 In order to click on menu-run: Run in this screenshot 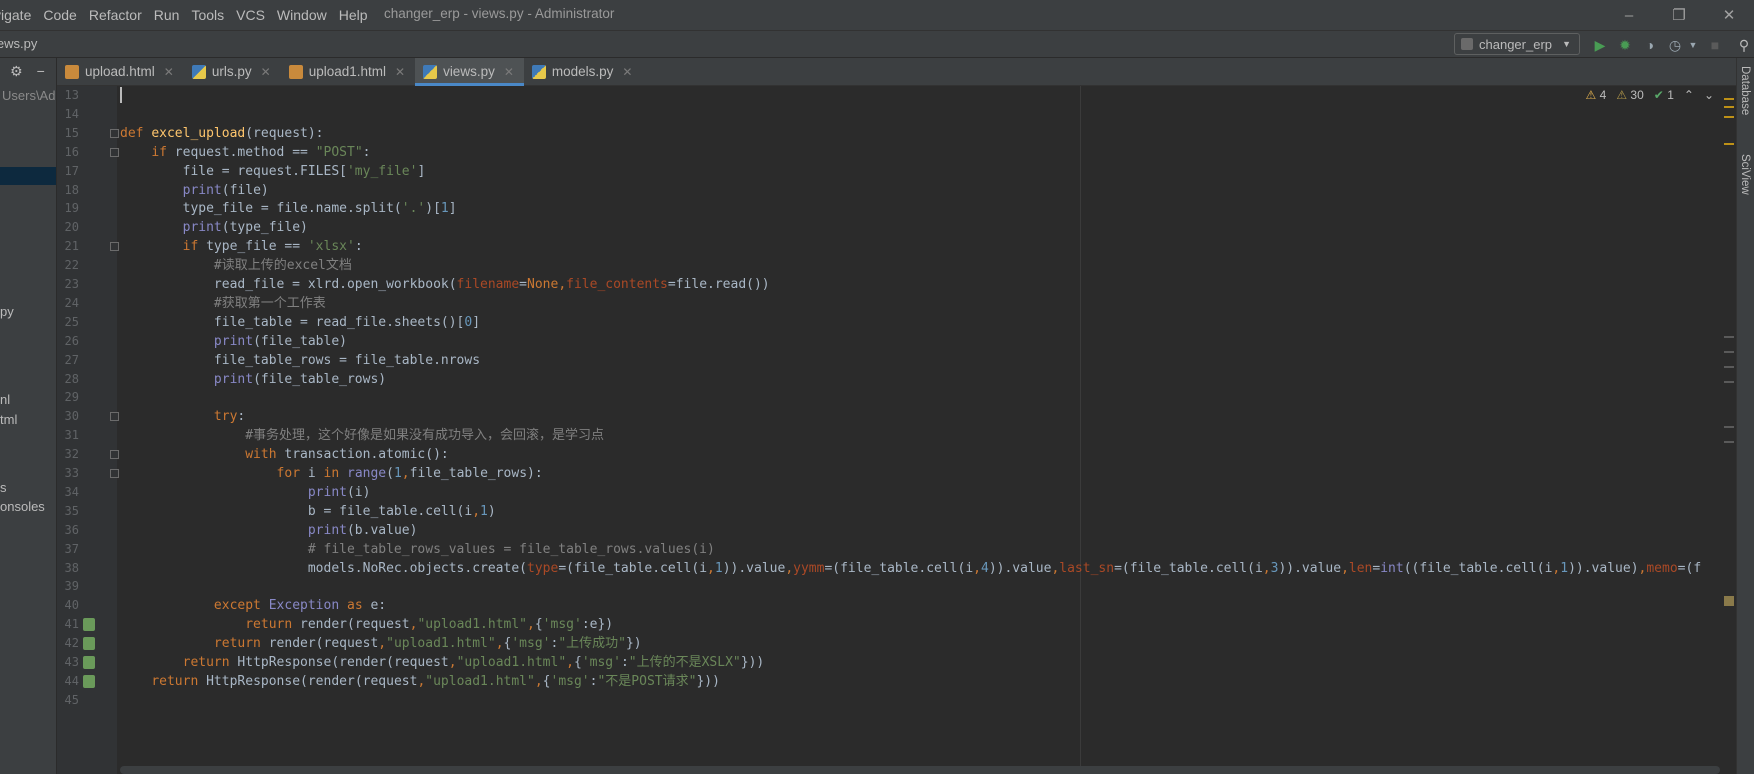, I will do `click(167, 15)`.